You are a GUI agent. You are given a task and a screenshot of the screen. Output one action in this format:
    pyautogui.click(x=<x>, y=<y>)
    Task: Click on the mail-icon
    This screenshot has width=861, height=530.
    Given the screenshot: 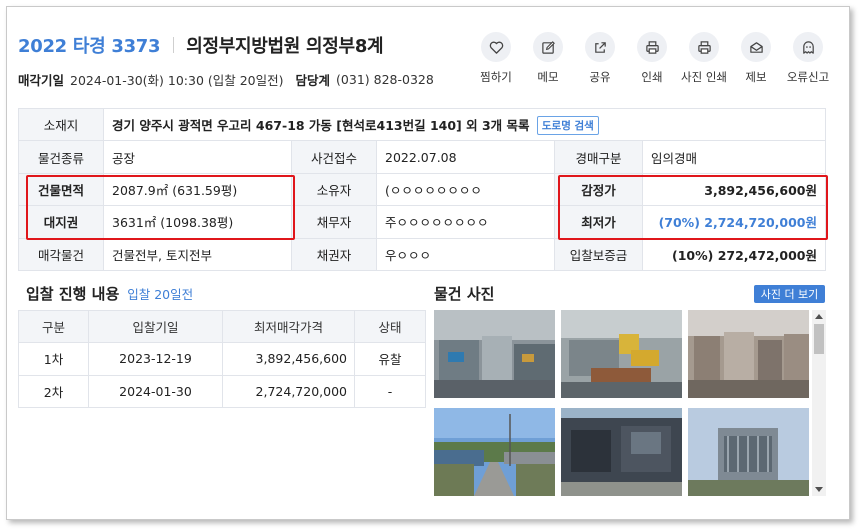 What is the action you would take?
    pyautogui.click(x=756, y=47)
    